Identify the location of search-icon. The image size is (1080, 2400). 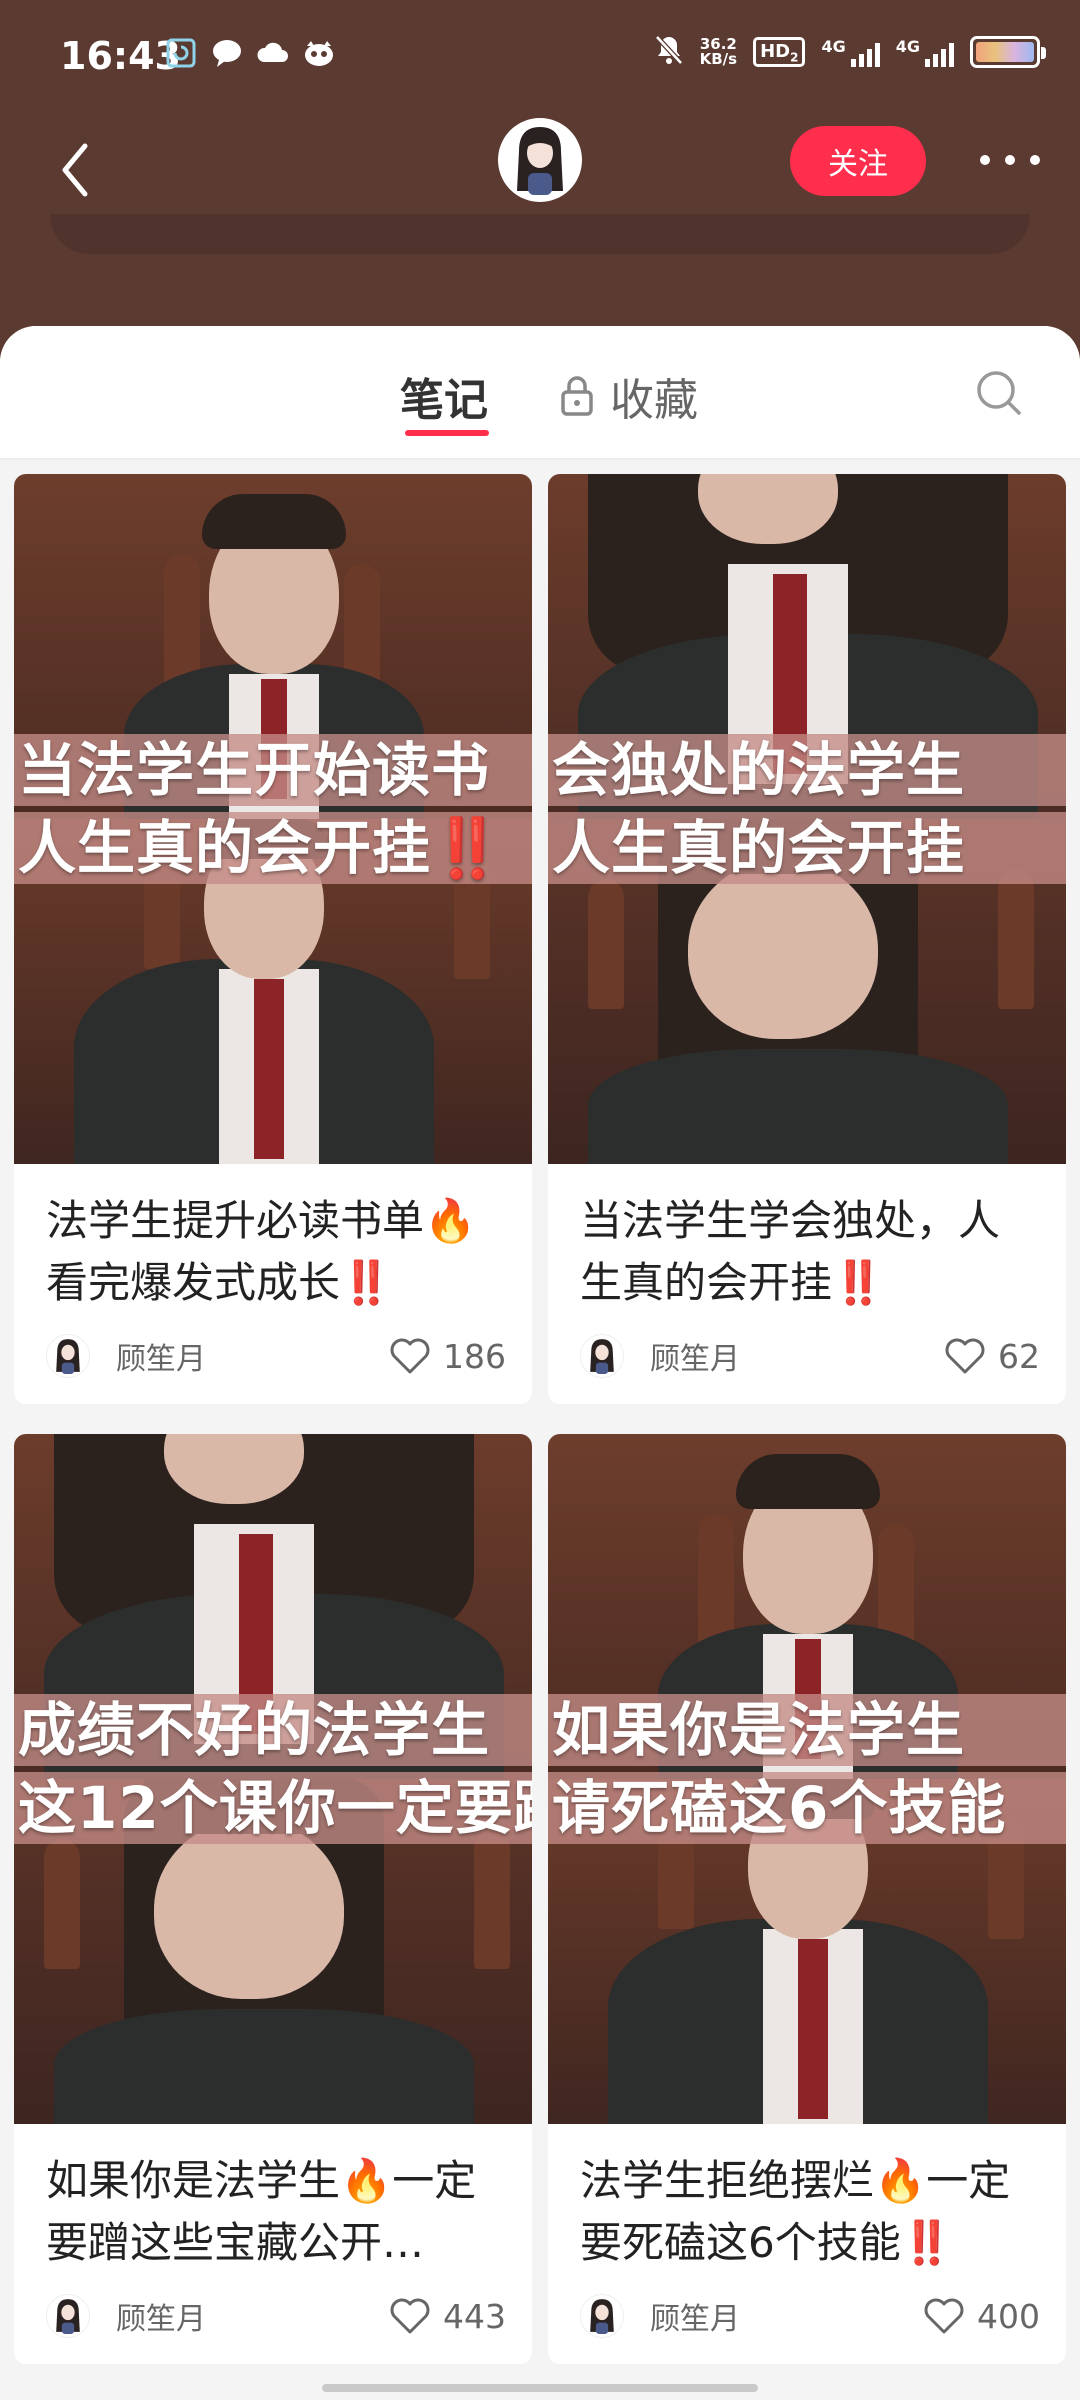
(999, 393).